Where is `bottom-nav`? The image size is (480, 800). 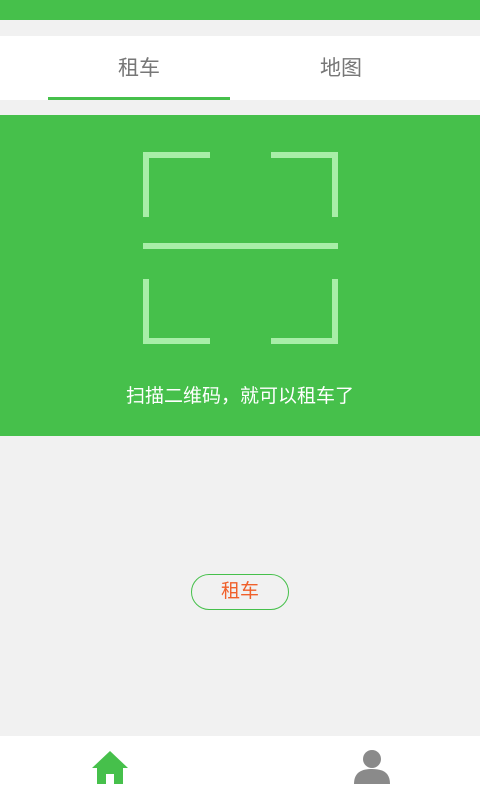
bottom-nav is located at coordinates (240, 768).